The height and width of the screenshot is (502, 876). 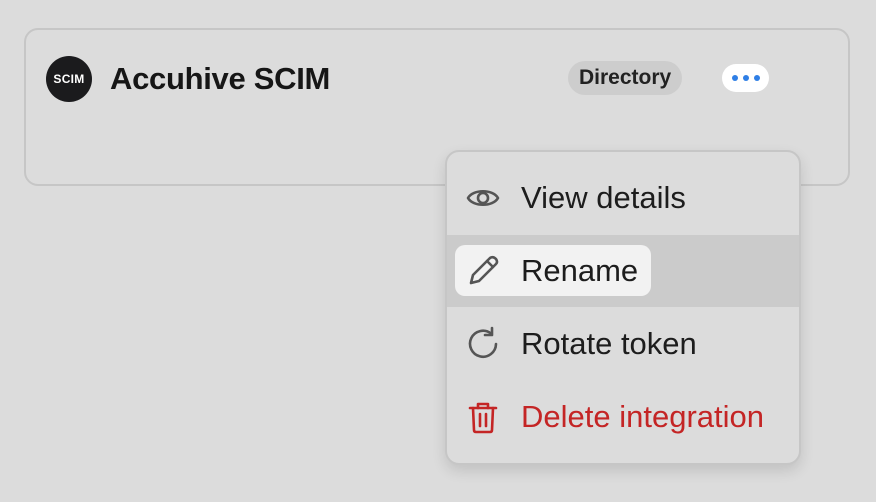 I want to click on menu-item-rotate-token: Rotate token, so click(x=623, y=344).